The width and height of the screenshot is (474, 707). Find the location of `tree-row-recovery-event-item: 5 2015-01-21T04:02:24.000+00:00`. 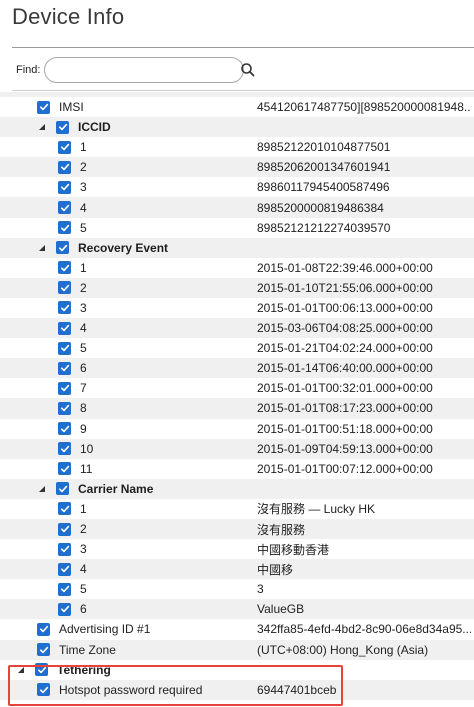

tree-row-recovery-event-item: 5 2015-01-21T04:02:24.000+00:00 is located at coordinates (237, 348).